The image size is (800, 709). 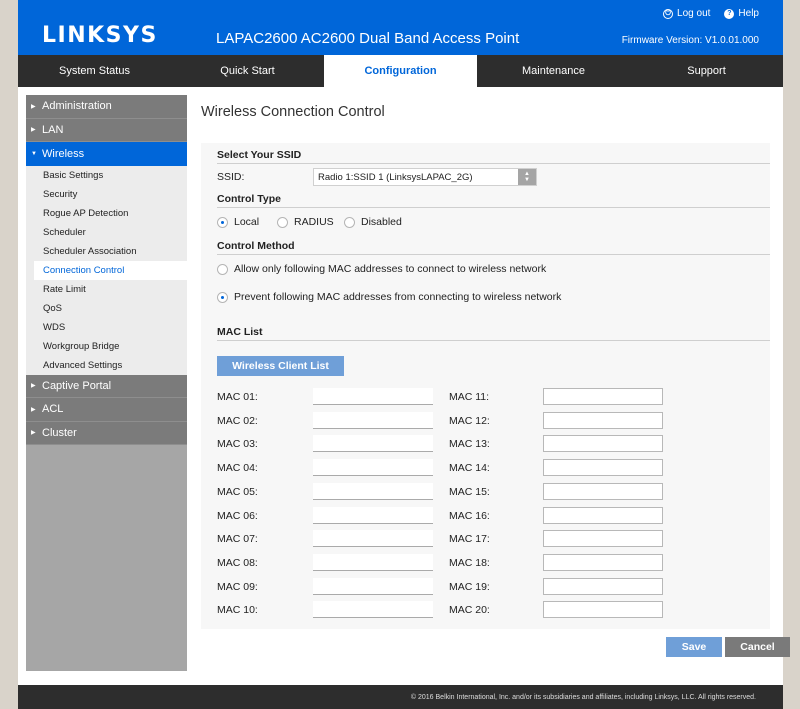 I want to click on radio-disabled-label: Disabled, so click(x=381, y=222).